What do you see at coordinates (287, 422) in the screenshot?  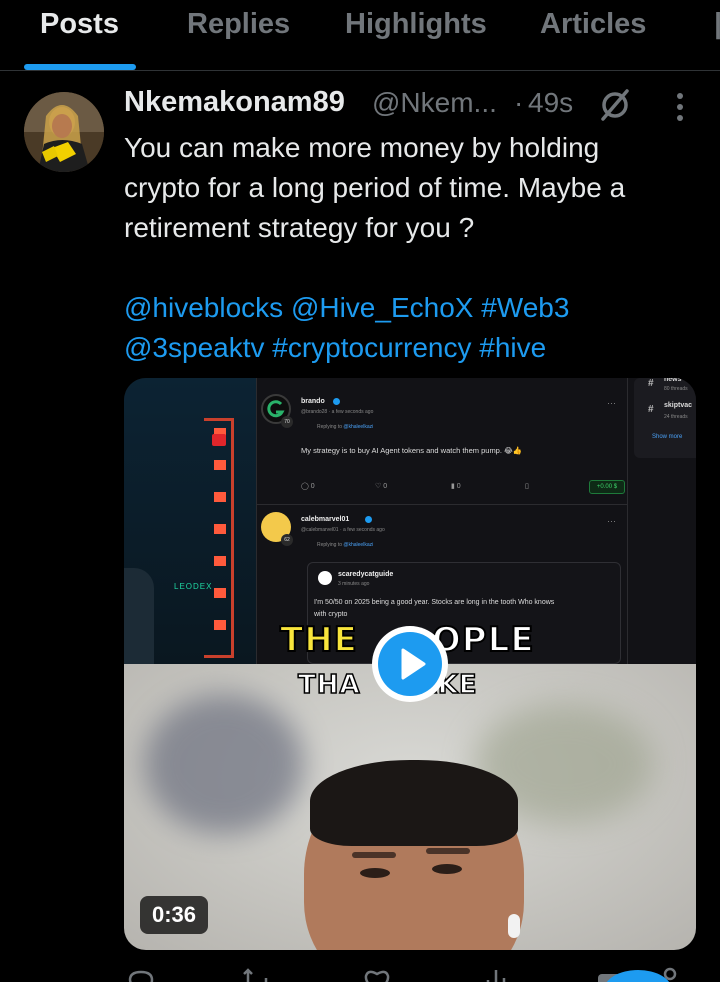 I see `level-badge: 70` at bounding box center [287, 422].